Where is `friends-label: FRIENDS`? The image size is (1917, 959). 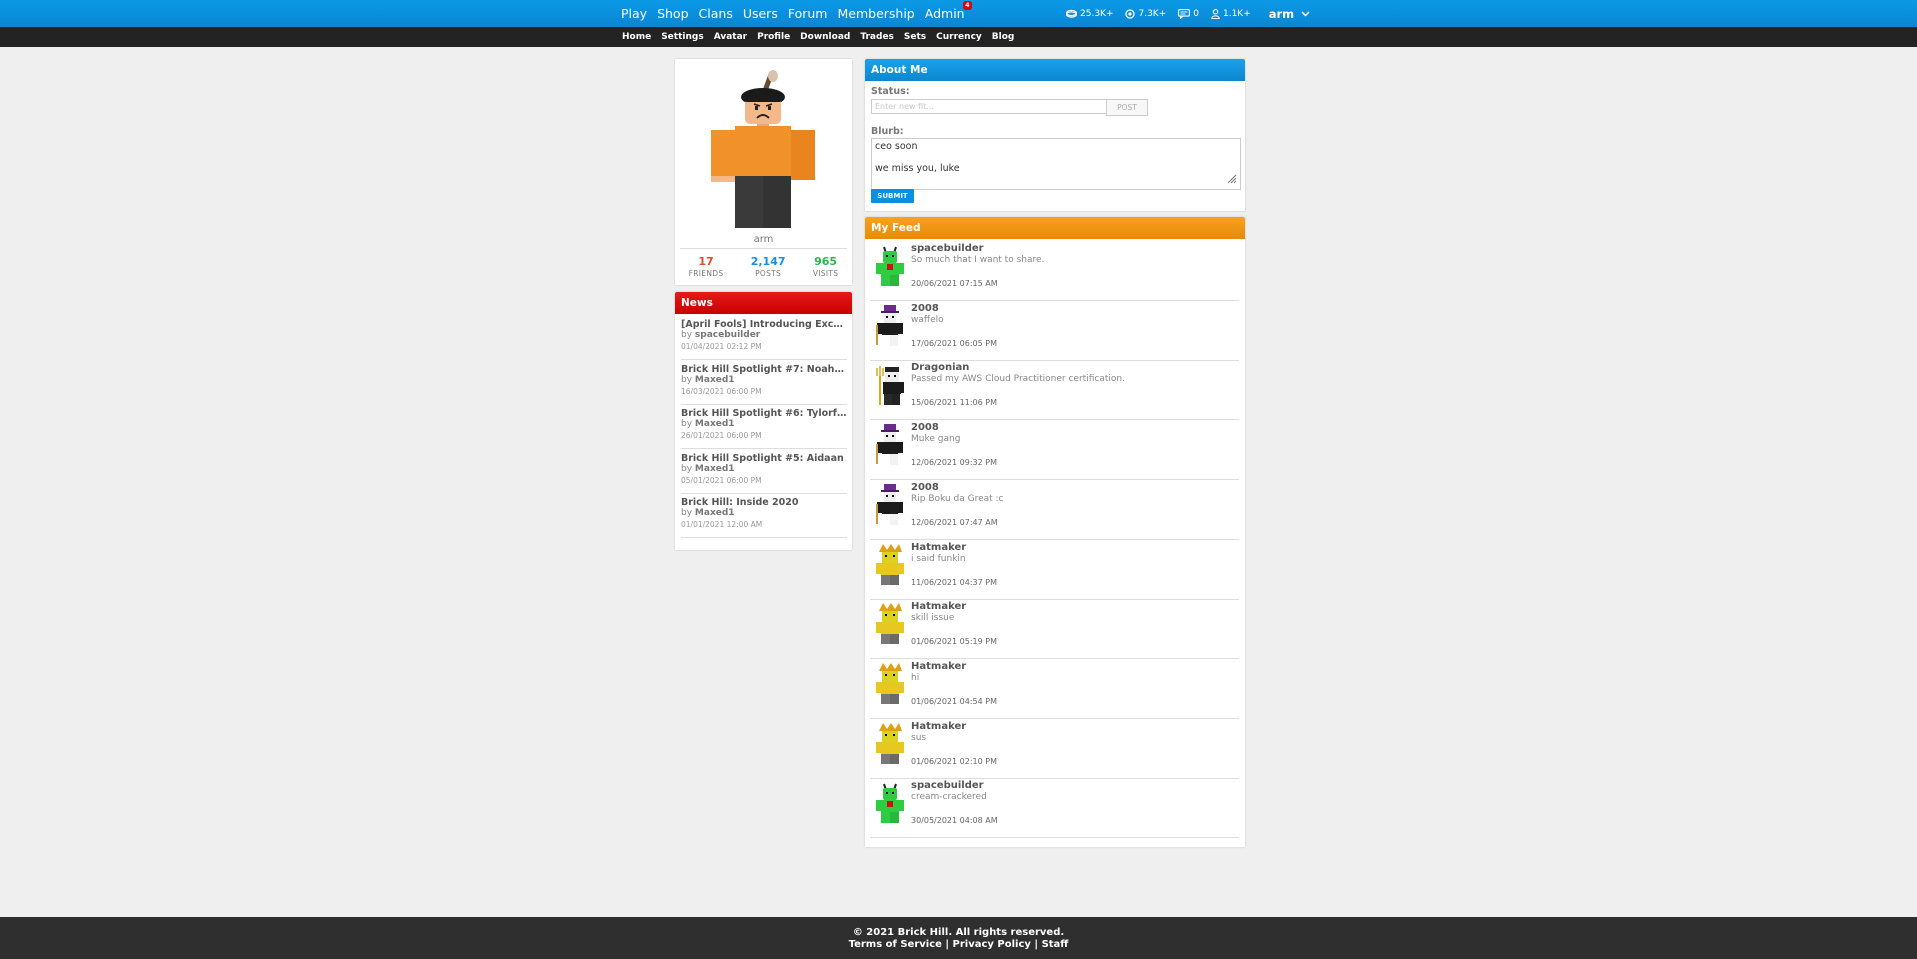 friends-label: FRIENDS is located at coordinates (706, 273).